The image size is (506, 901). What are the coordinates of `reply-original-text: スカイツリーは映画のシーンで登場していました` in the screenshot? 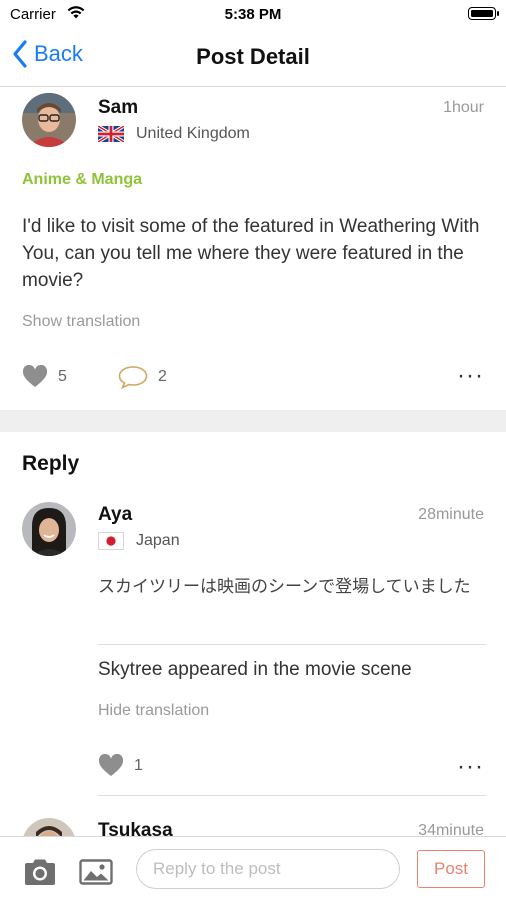 It's located at (284, 586).